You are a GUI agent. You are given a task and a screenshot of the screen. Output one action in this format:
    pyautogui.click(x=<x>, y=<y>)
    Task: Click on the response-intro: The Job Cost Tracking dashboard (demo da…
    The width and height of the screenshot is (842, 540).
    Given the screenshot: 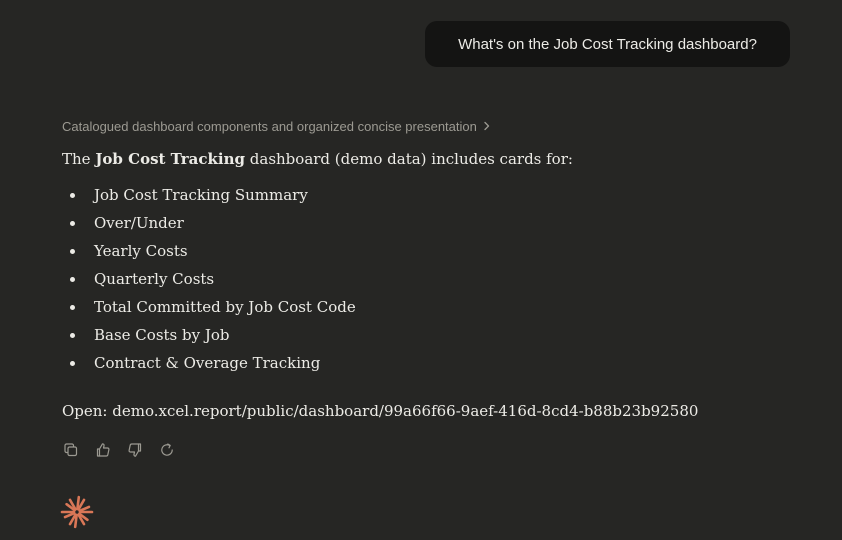 What is the action you would take?
    pyautogui.click(x=432, y=159)
    